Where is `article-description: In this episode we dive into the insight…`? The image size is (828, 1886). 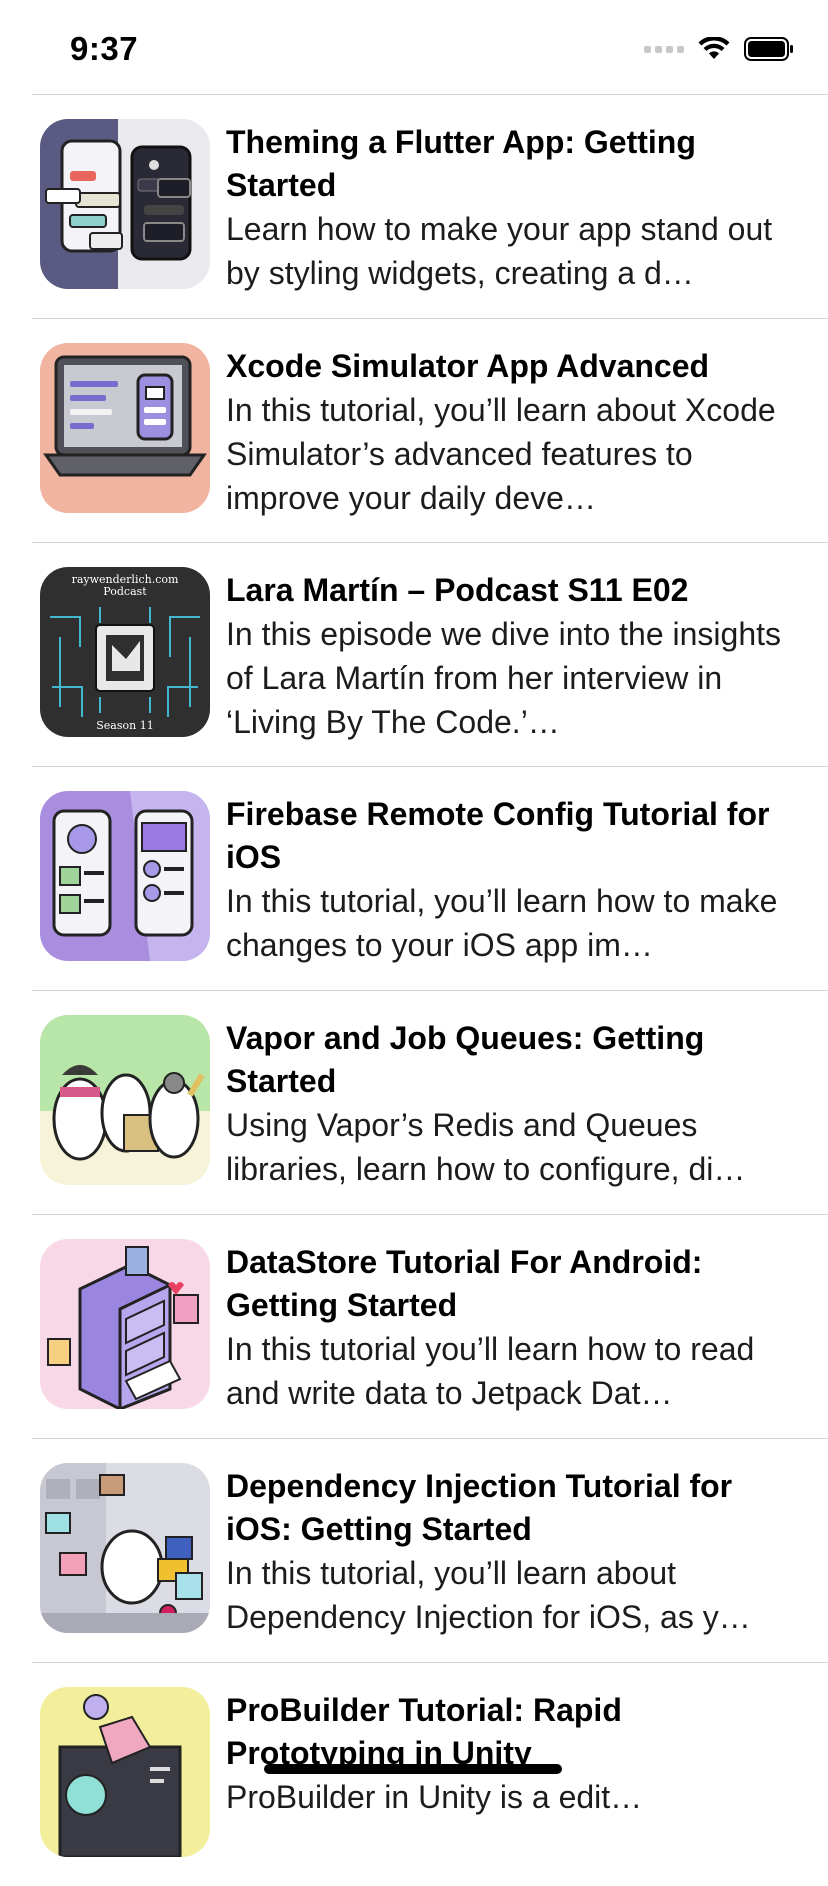 article-description: In this episode we dive into the insight… is located at coordinates (503, 678).